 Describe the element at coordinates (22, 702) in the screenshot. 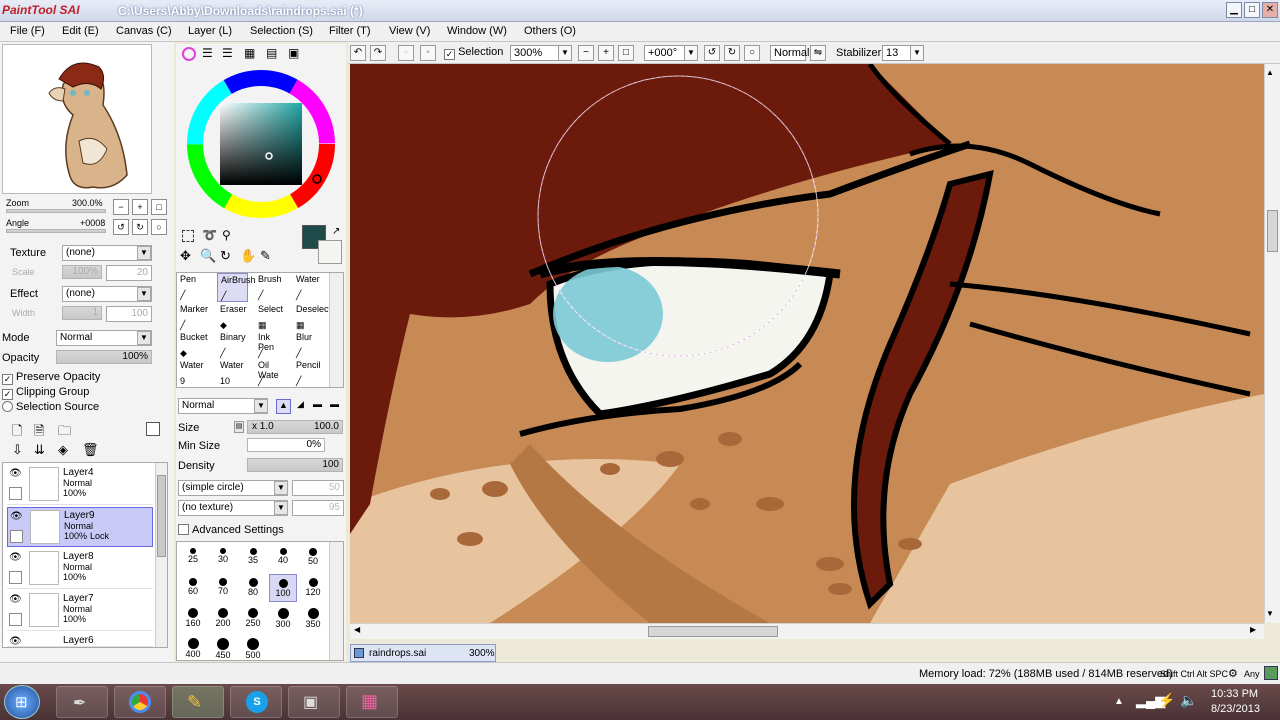

I see `start-button: ⊞` at that location.